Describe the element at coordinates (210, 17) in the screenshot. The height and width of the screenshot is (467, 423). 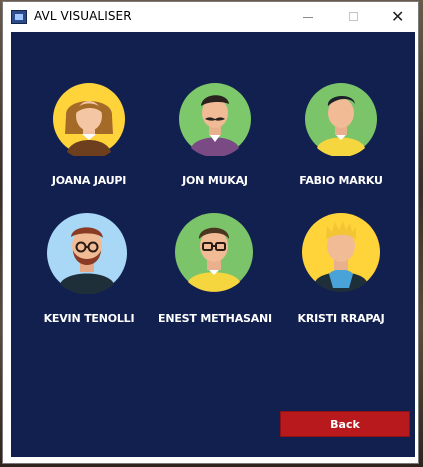
I see `title-bar: AVL VISUALISER ✕` at that location.